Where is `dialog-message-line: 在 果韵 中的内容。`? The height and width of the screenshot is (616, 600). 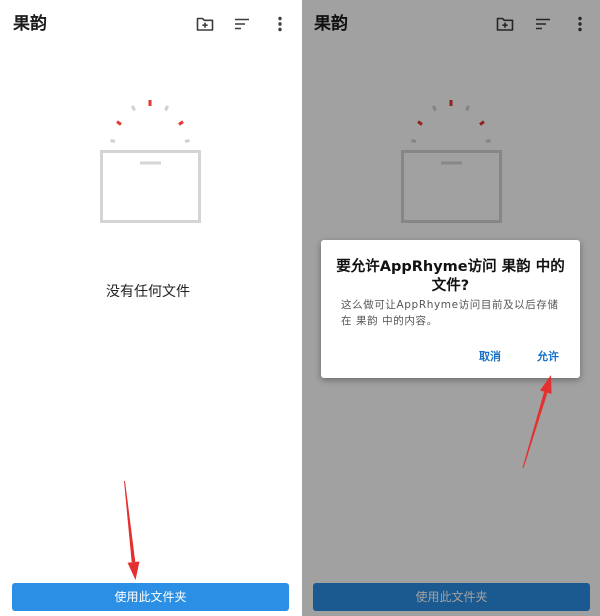 dialog-message-line: 在 果韵 中的内容。 is located at coordinates (389, 321).